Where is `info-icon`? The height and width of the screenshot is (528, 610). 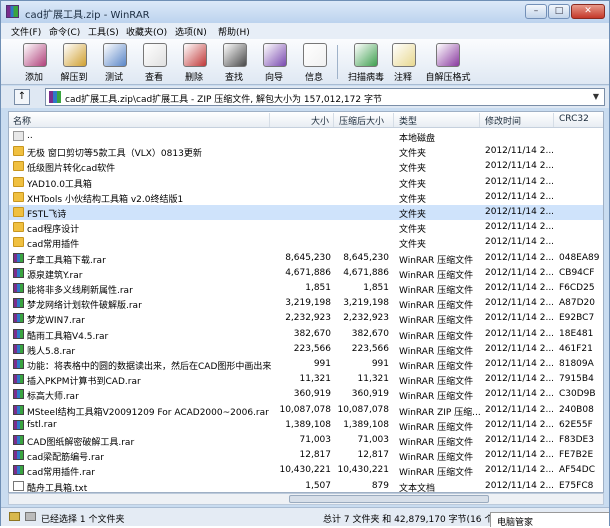 info-icon is located at coordinates (315, 55).